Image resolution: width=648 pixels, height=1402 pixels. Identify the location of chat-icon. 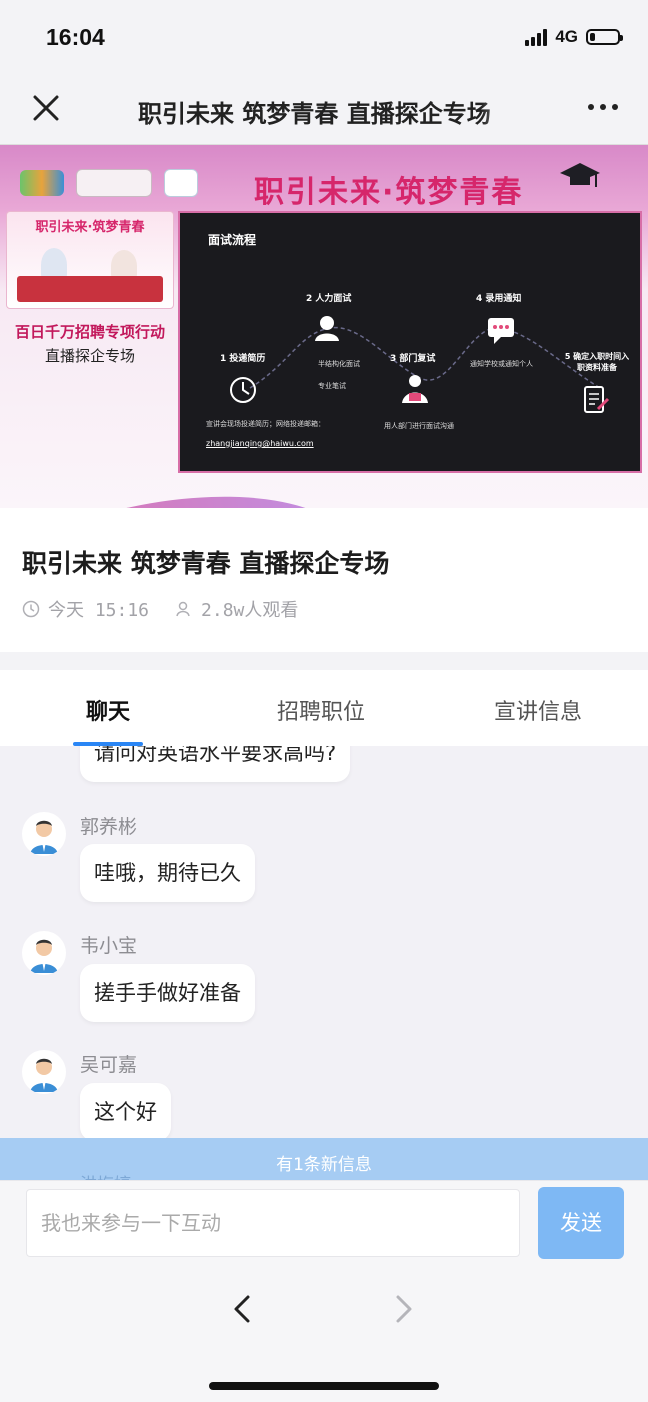
(501, 331).